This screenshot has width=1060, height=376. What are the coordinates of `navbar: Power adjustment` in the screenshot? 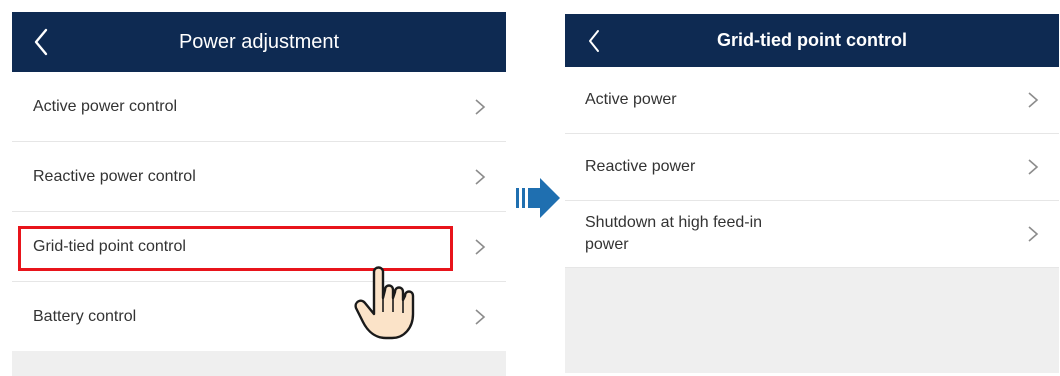 It's located at (259, 42).